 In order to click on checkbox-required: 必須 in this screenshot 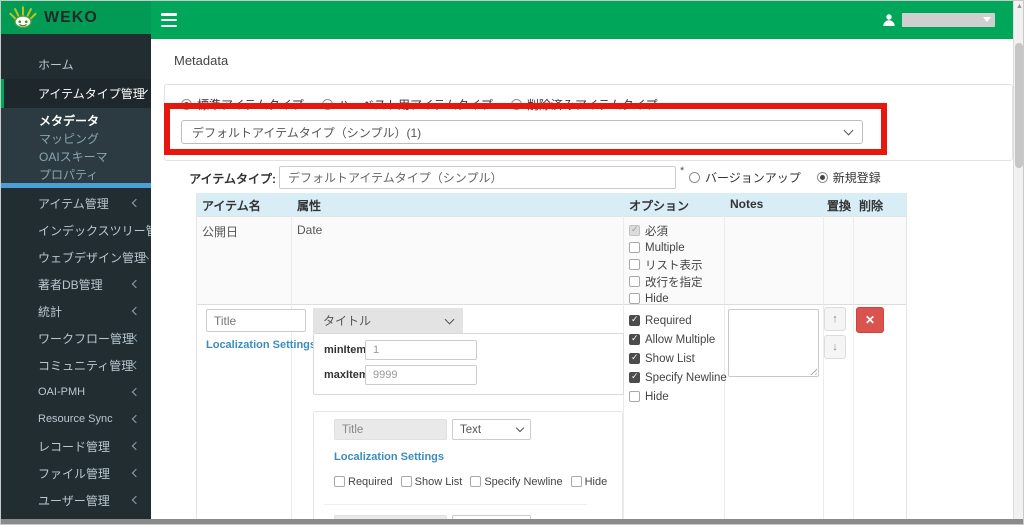, I will do `click(666, 230)`.